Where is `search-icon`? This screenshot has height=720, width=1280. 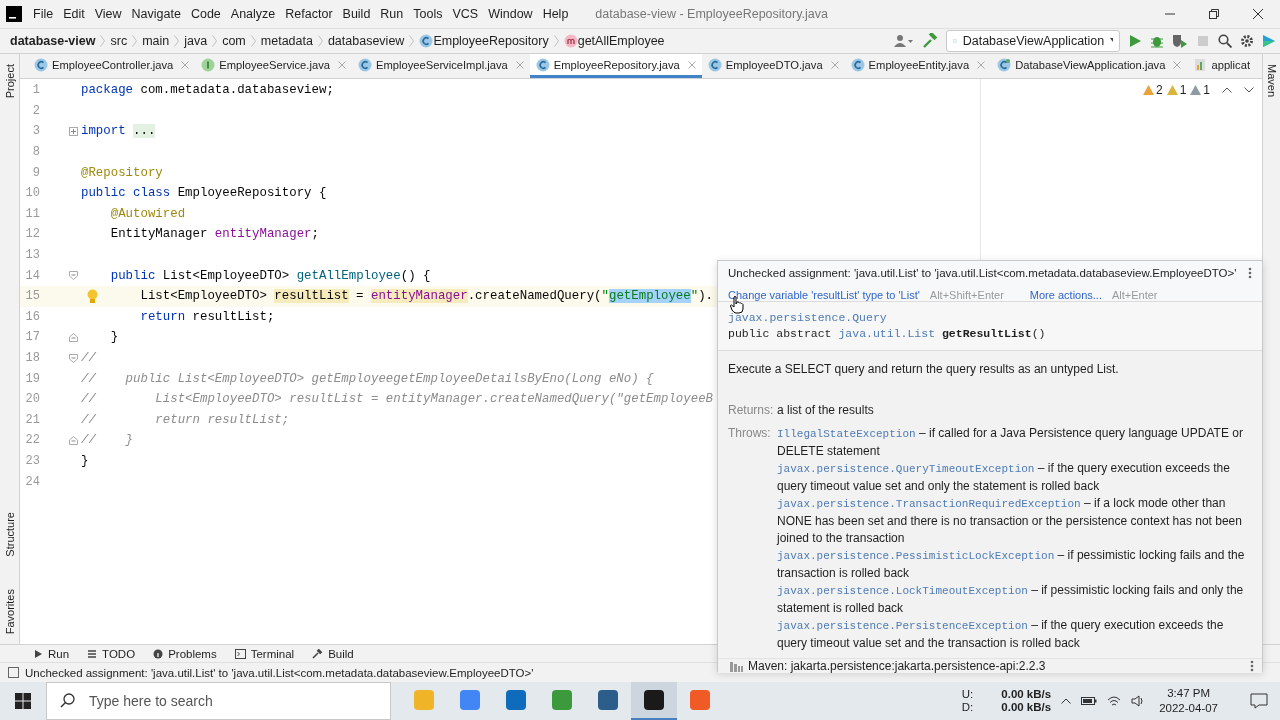 search-icon is located at coordinates (1225, 41).